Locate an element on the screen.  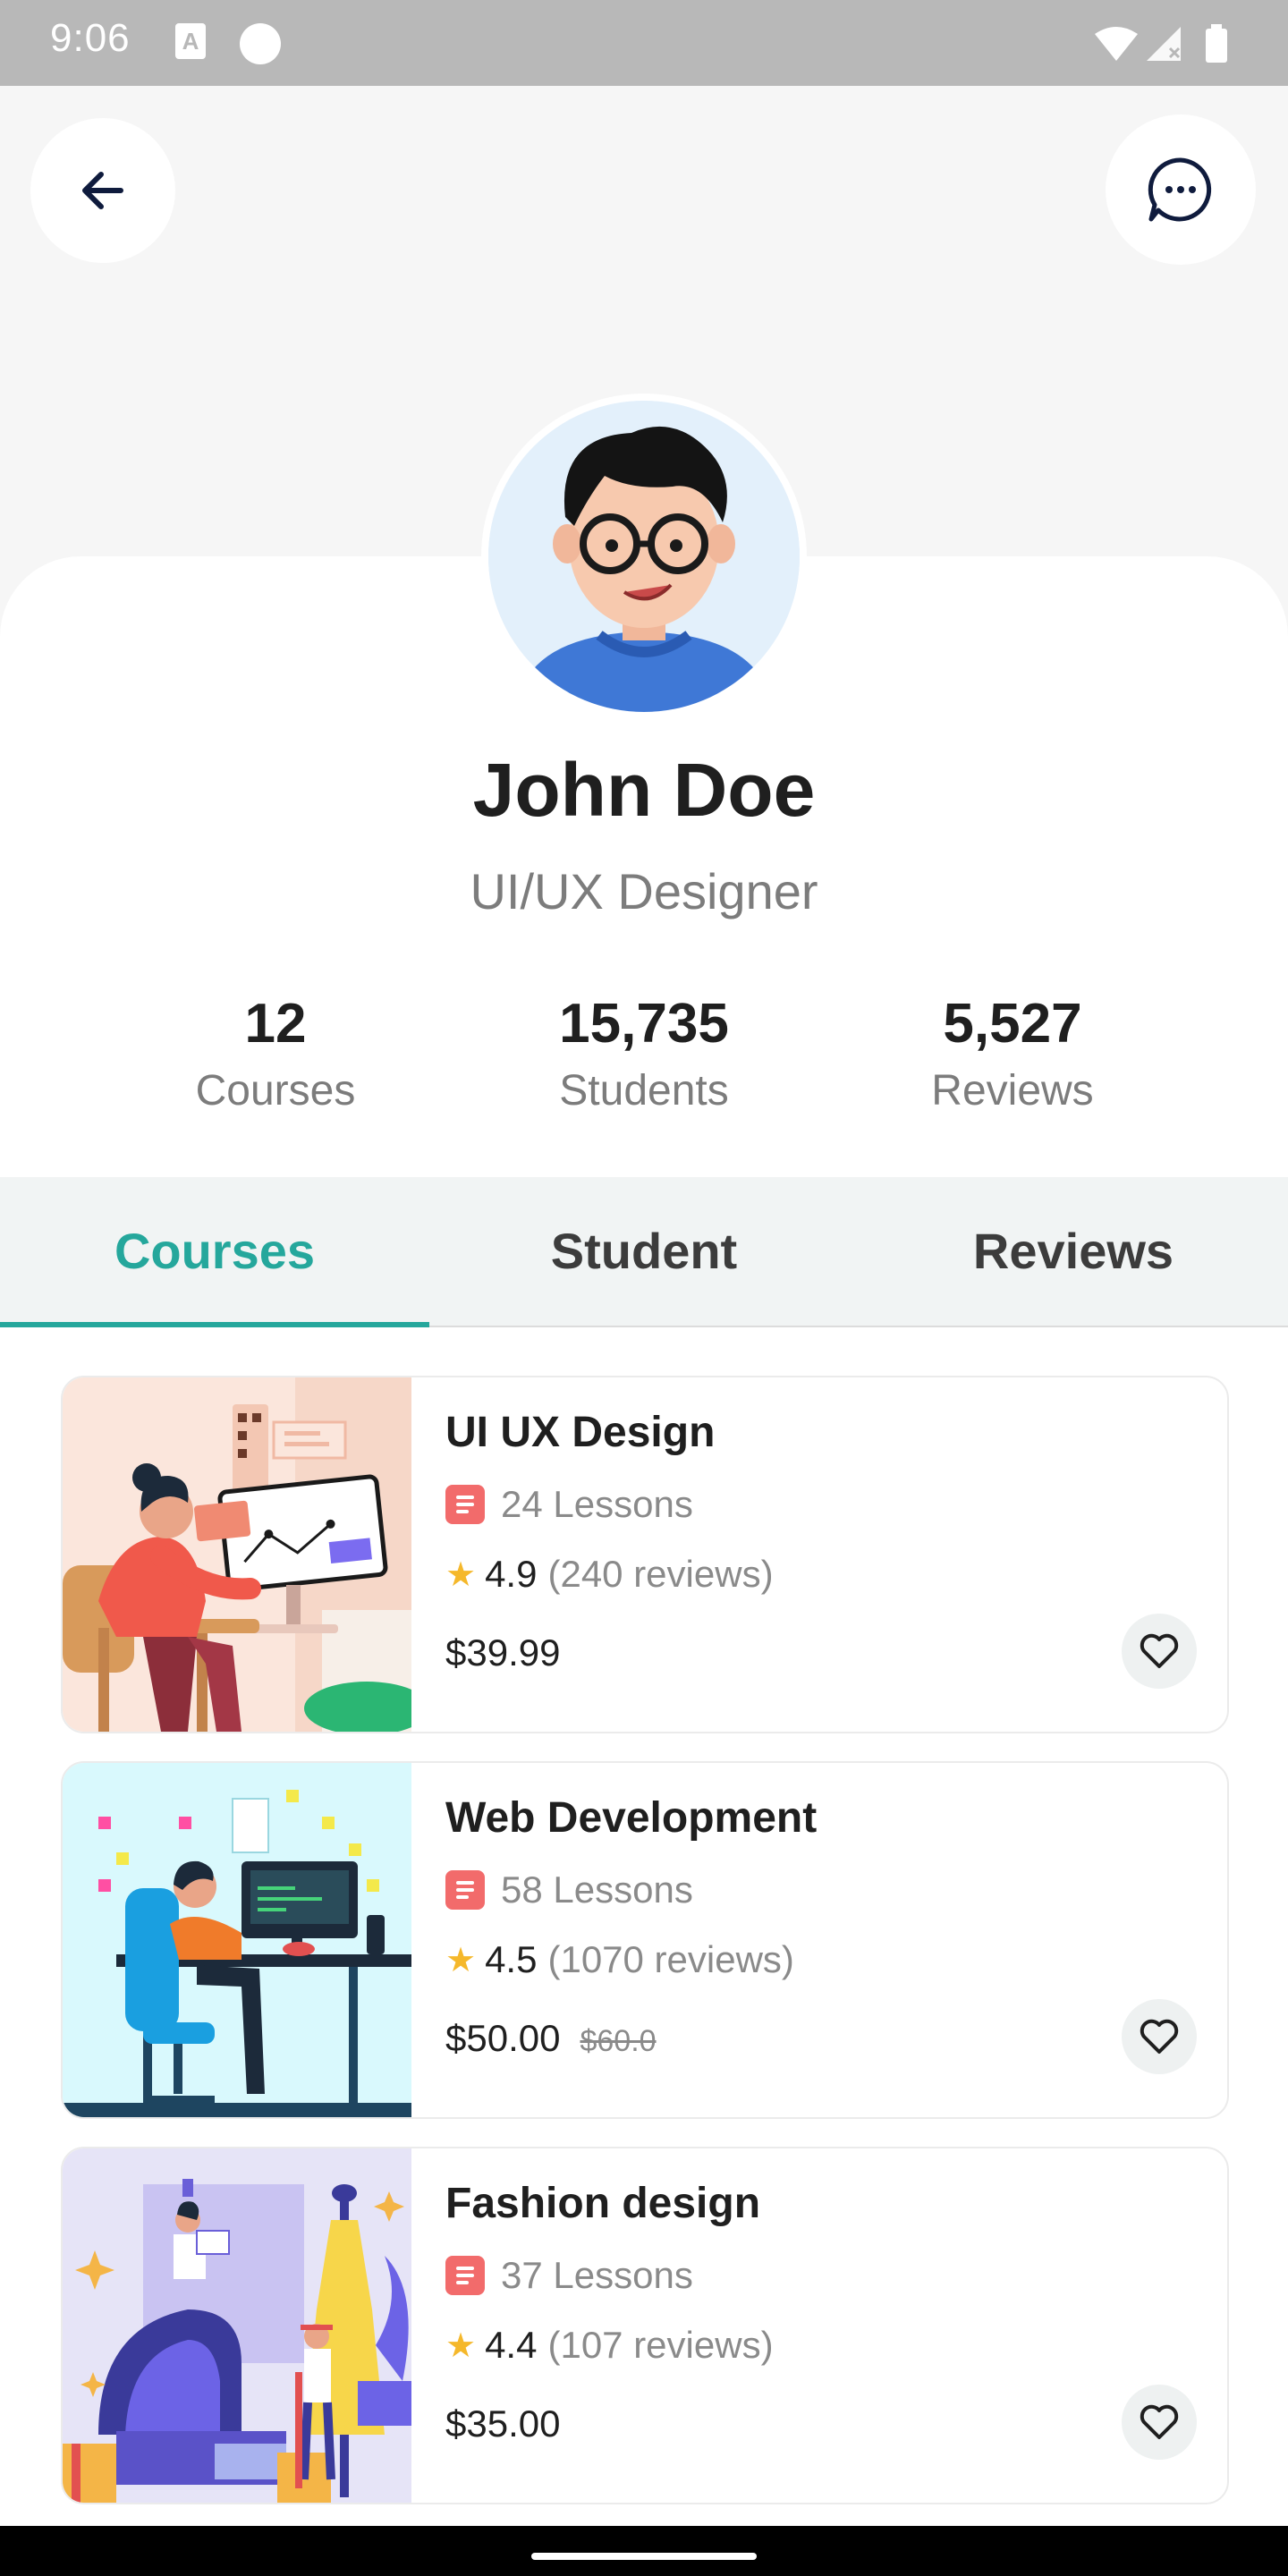
rating-row: ★ 4.9 (240 reviews) is located at coordinates (609, 1574).